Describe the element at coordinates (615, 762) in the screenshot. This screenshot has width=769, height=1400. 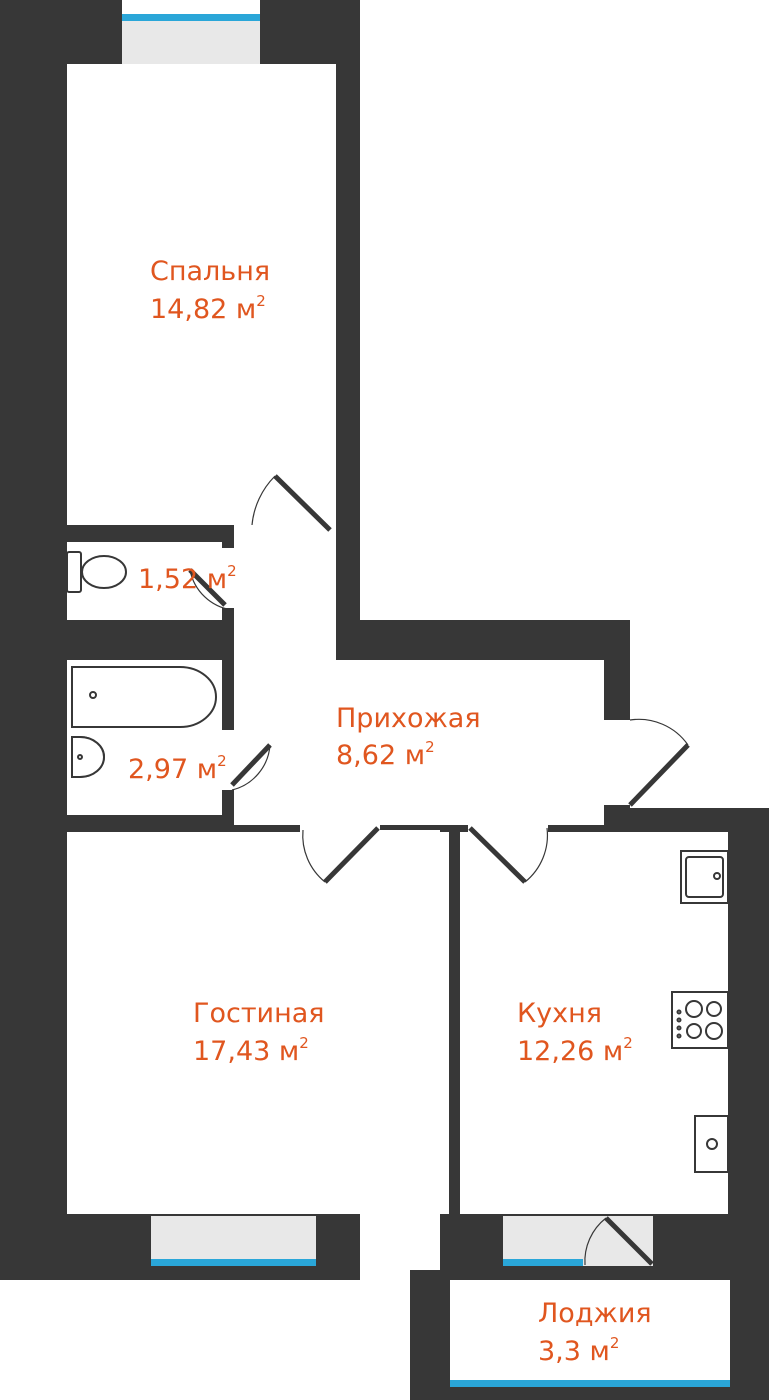
I see `hall-right-opening` at that location.